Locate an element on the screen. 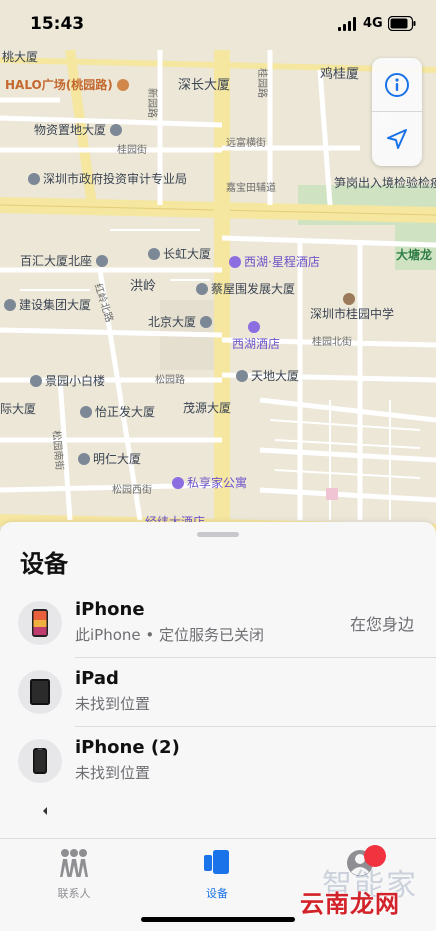 The height and width of the screenshot is (931, 436). map-label: 远富横街 is located at coordinates (246, 143).